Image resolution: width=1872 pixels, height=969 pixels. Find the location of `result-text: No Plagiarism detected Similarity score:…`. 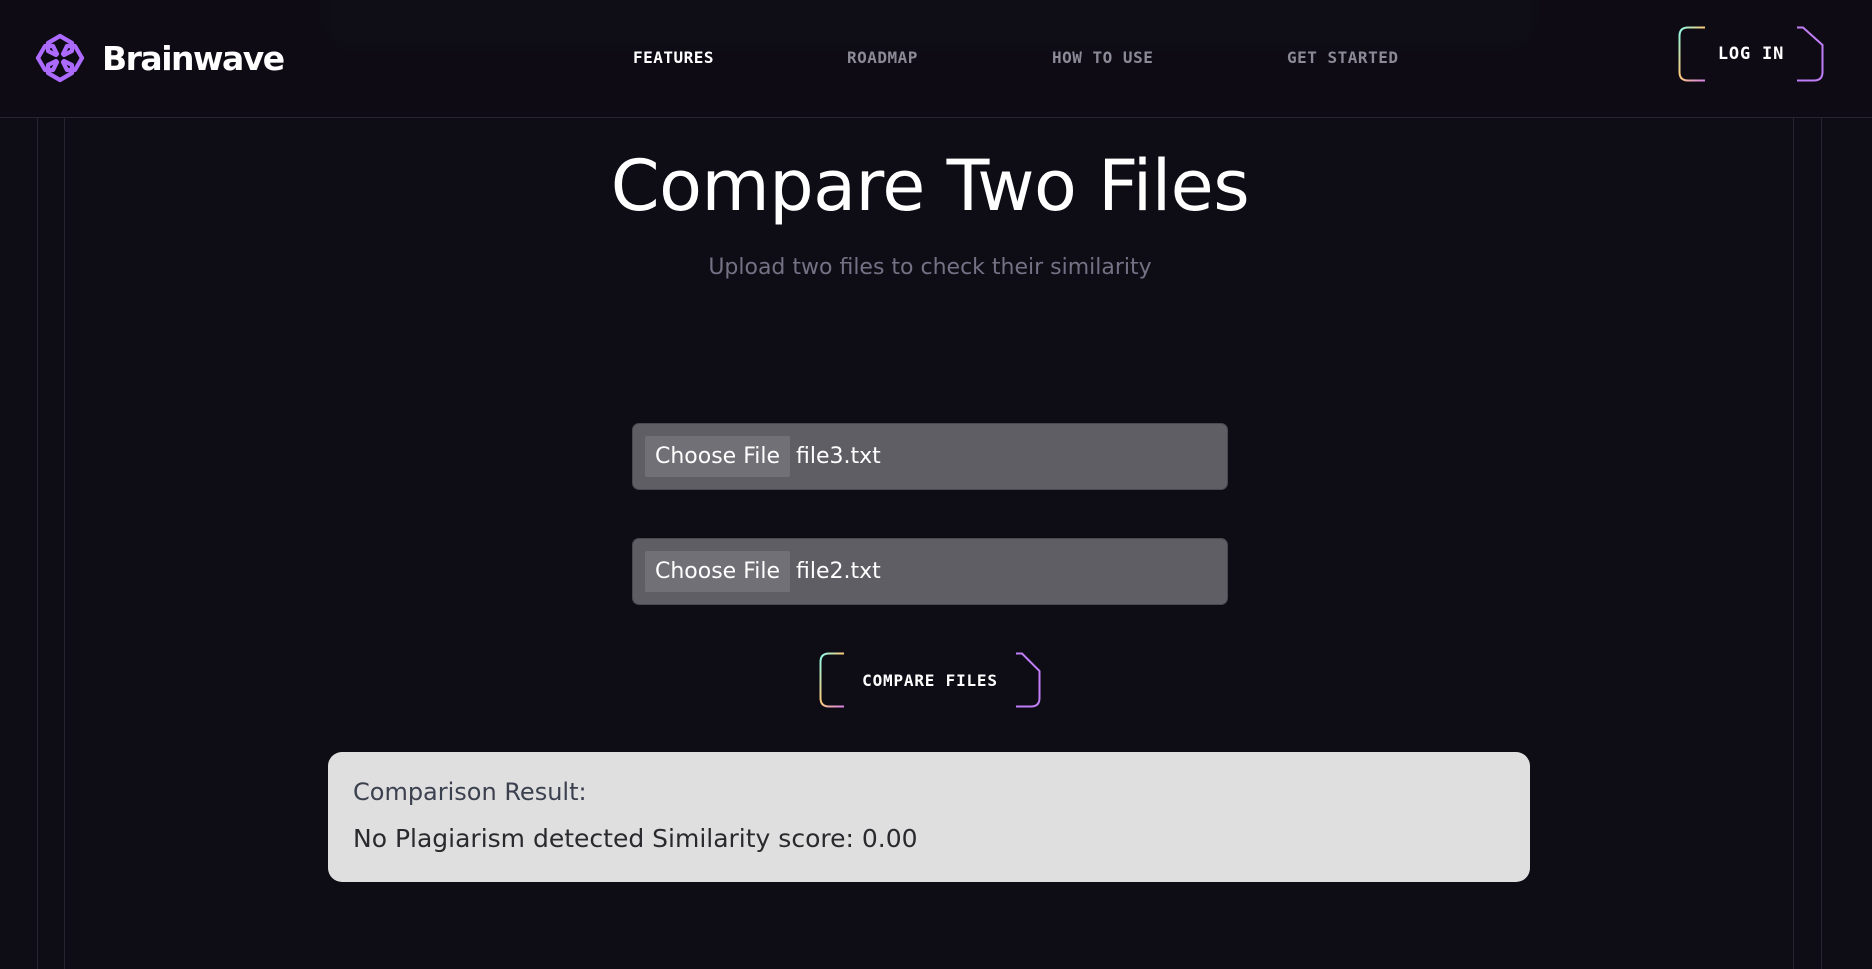

result-text: No Plagiarism detected Similarity score:… is located at coordinates (635, 838).